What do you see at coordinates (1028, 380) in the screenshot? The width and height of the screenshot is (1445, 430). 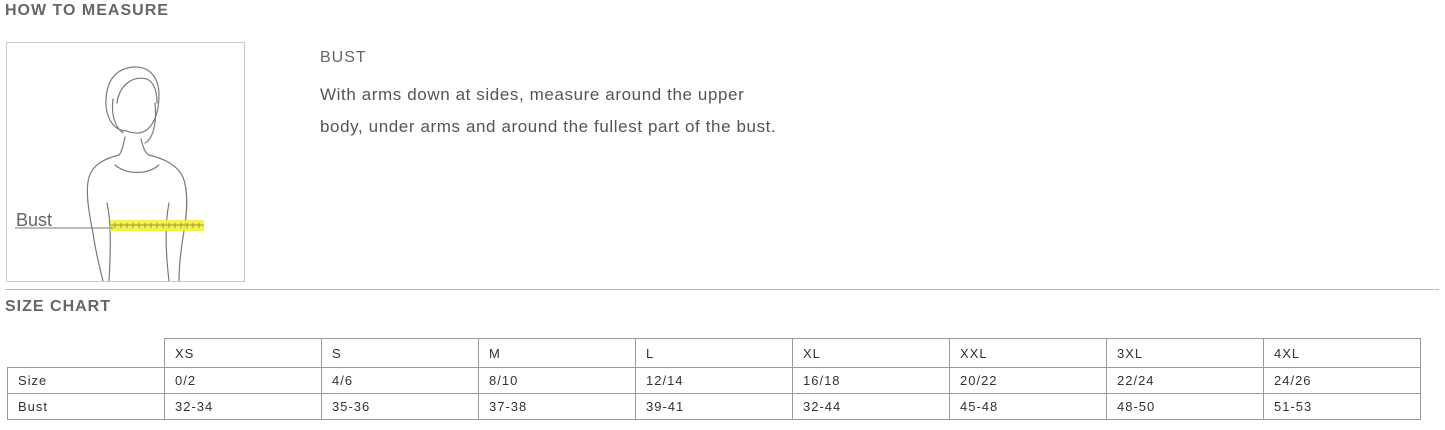 I see `table-cell: 20/22` at bounding box center [1028, 380].